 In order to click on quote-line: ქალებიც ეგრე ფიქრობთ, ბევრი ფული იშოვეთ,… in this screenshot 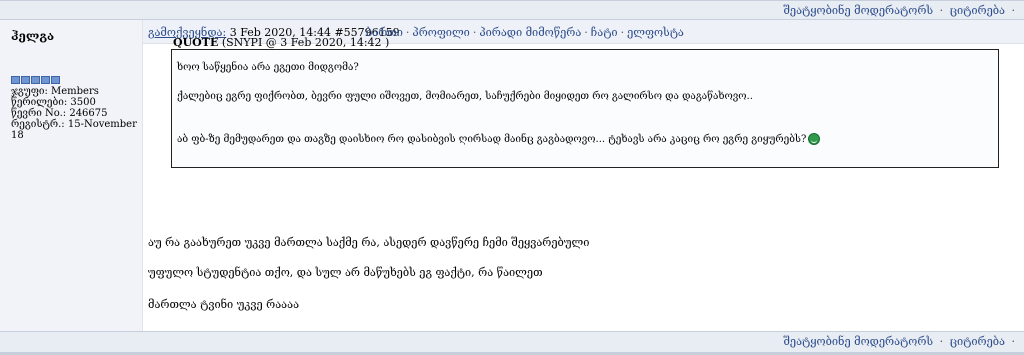, I will do `click(465, 96)`.